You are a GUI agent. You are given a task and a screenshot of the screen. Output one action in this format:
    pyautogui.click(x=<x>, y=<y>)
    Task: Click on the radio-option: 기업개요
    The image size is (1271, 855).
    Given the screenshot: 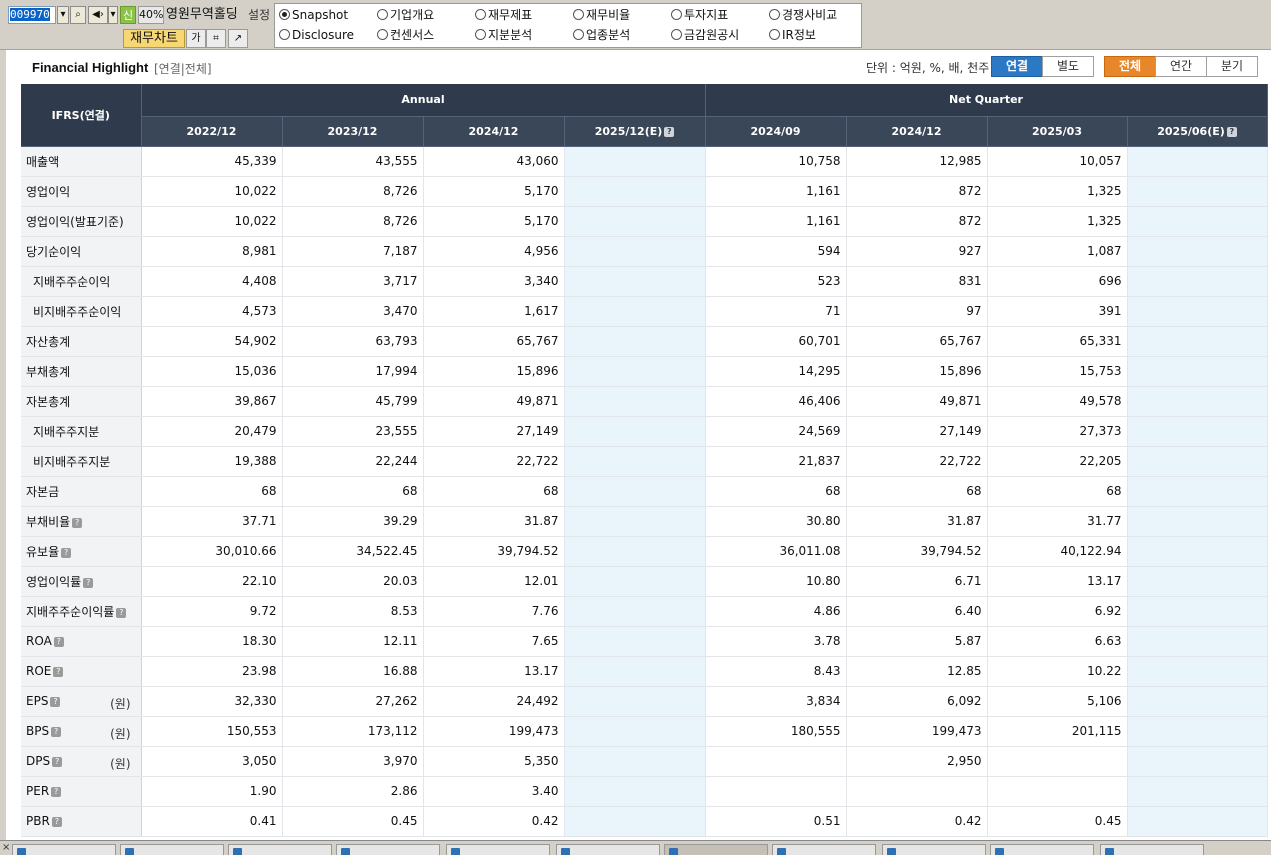 What is the action you would take?
    pyautogui.click(x=405, y=15)
    